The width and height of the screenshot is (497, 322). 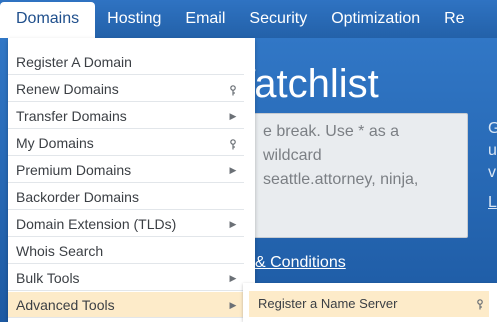 I want to click on side-text: G u v L, so click(x=492, y=166).